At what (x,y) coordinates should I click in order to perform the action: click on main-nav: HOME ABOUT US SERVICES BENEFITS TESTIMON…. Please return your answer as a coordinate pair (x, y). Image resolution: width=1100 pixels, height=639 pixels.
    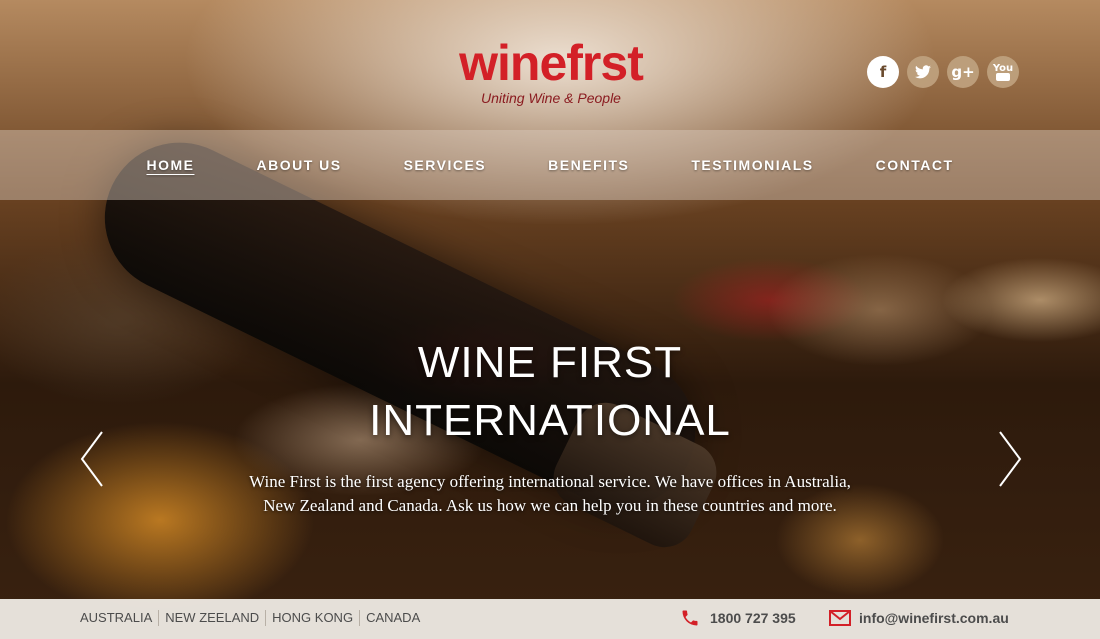
    Looking at the image, I should click on (550, 165).